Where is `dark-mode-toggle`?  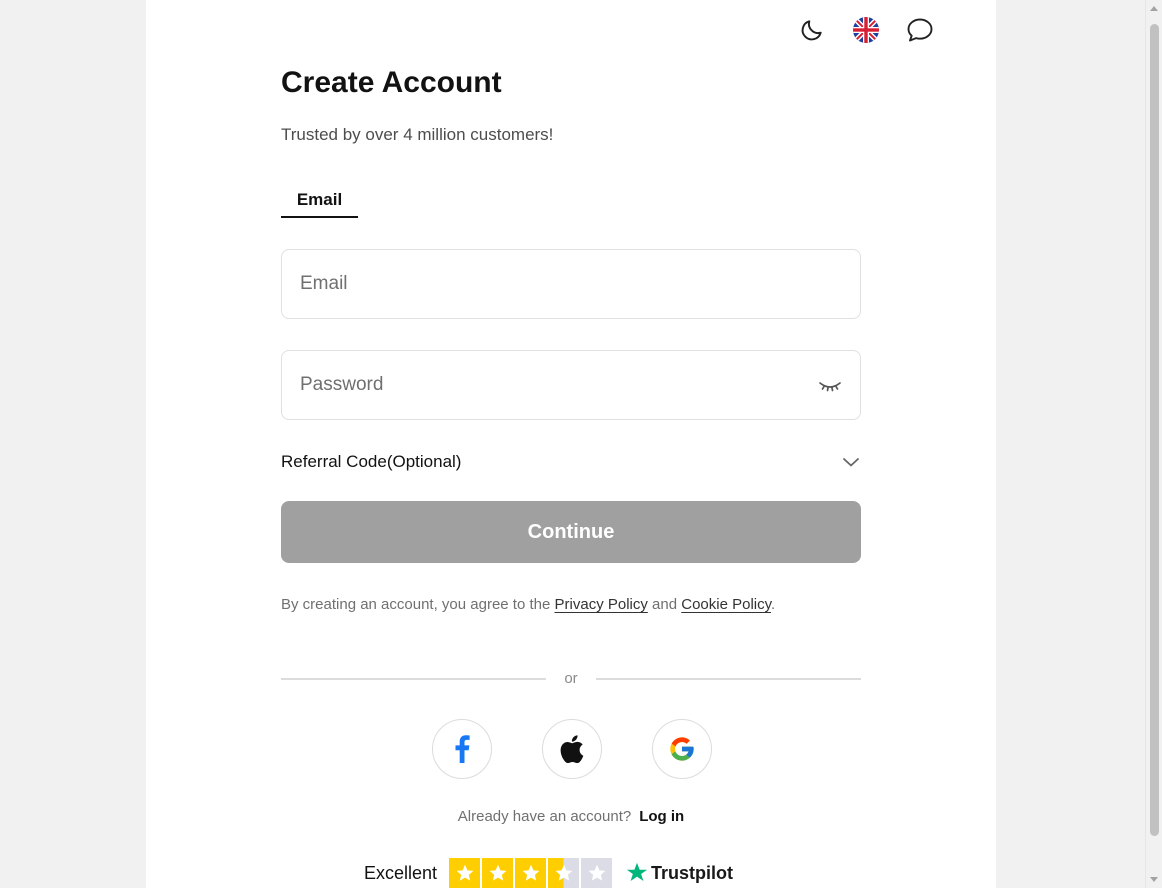
dark-mode-toggle is located at coordinates (812, 30).